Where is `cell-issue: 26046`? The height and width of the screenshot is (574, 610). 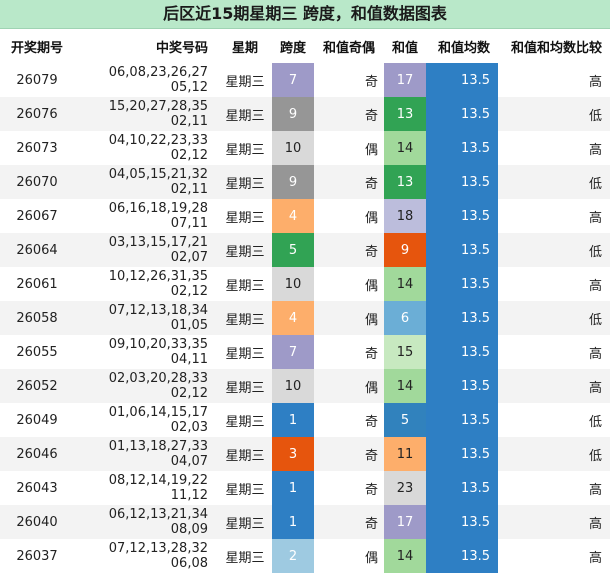 cell-issue: 26046 is located at coordinates (37, 454).